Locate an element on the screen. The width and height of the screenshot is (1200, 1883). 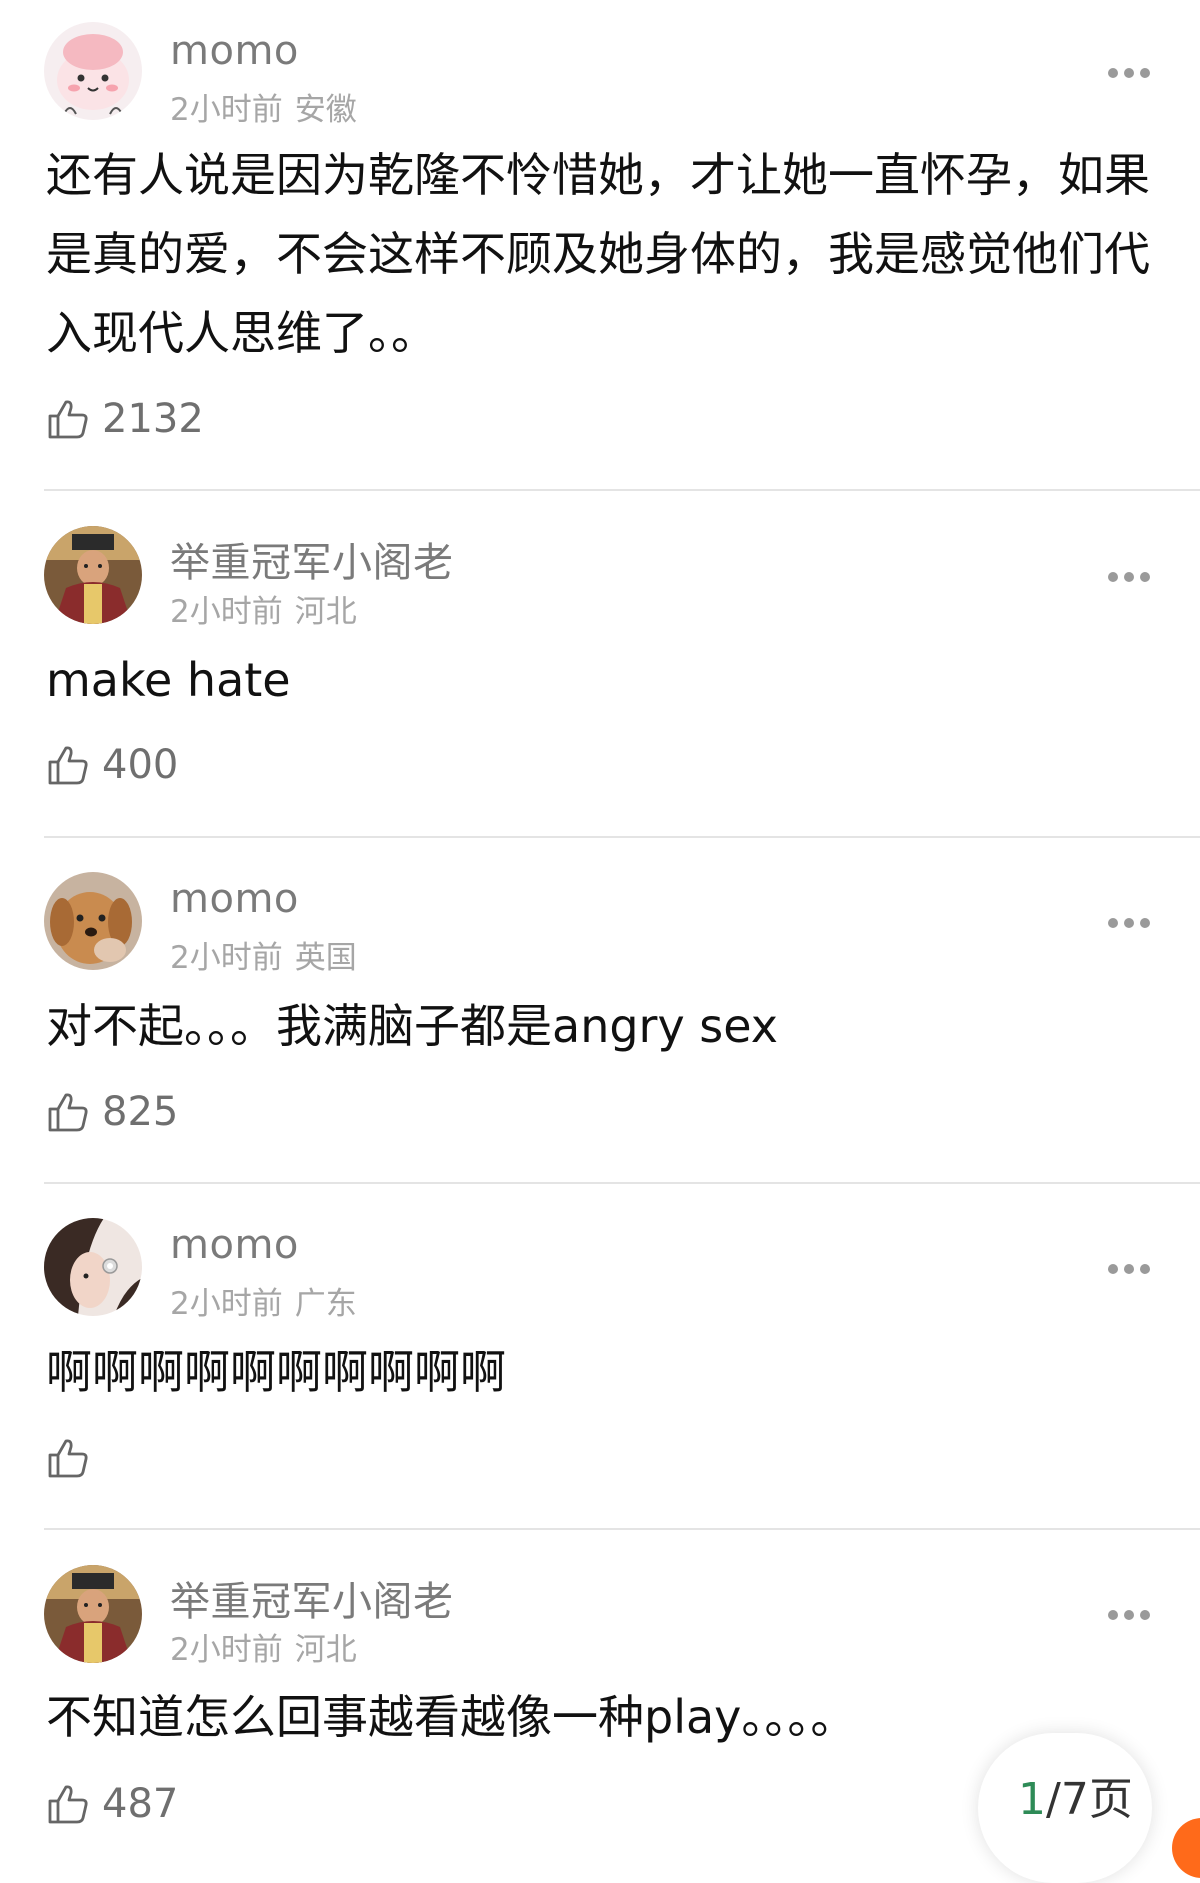
comment-location: 英国 is located at coordinates (325, 958).